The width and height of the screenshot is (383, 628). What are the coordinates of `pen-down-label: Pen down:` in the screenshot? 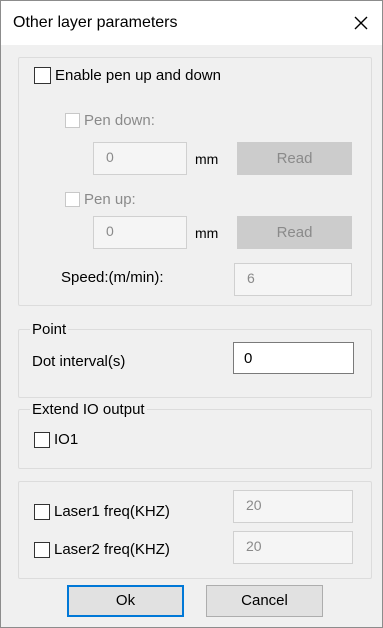 It's located at (119, 120).